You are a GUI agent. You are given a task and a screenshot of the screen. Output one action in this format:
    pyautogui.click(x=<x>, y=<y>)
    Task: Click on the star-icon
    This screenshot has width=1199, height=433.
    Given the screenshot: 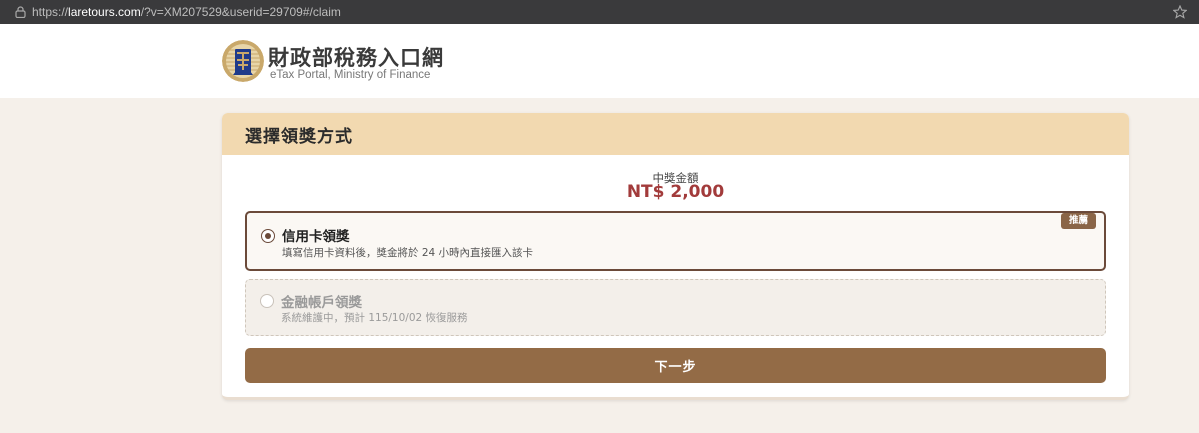 What is the action you would take?
    pyautogui.click(x=1181, y=12)
    